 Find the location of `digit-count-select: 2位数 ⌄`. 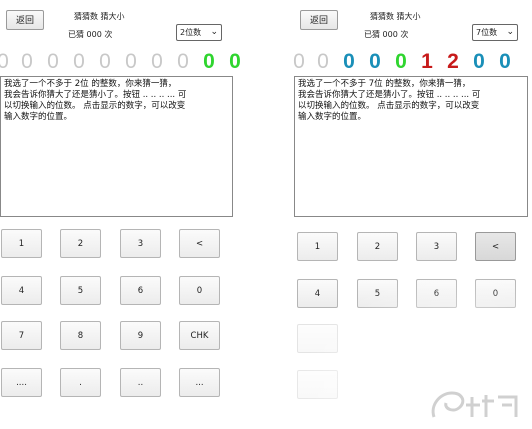

digit-count-select: 2位数 ⌄ is located at coordinates (199, 32).